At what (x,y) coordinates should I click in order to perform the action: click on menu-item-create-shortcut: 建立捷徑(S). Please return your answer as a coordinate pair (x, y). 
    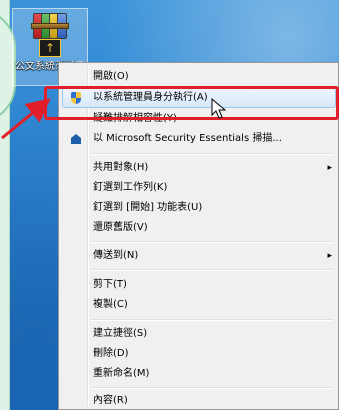
    Looking at the image, I should click on (198, 334).